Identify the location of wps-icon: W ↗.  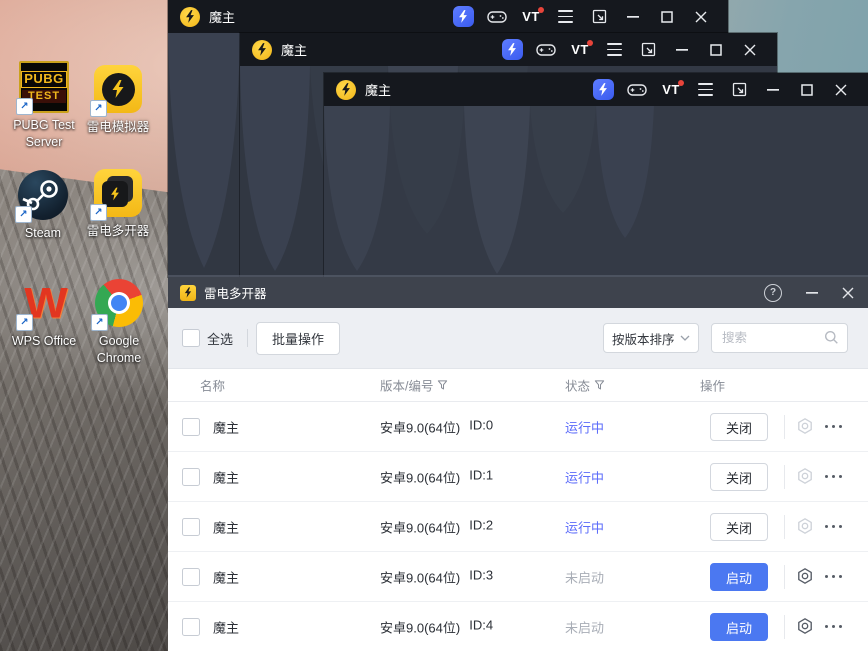
(42, 304).